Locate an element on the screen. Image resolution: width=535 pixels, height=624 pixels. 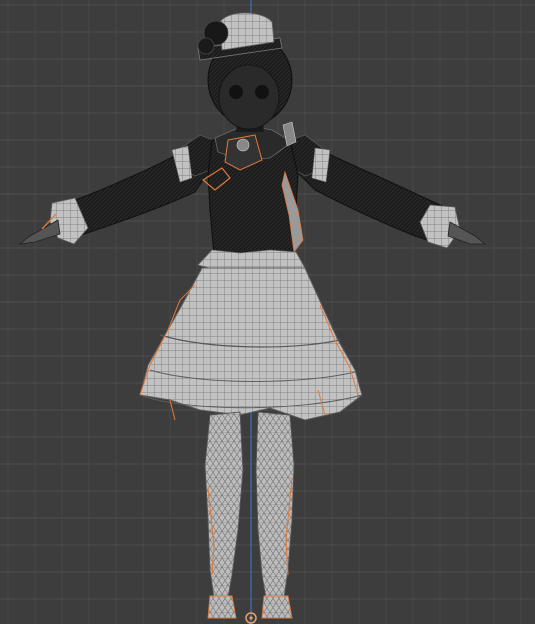
left-leg-mesh is located at coordinates (224, 505).